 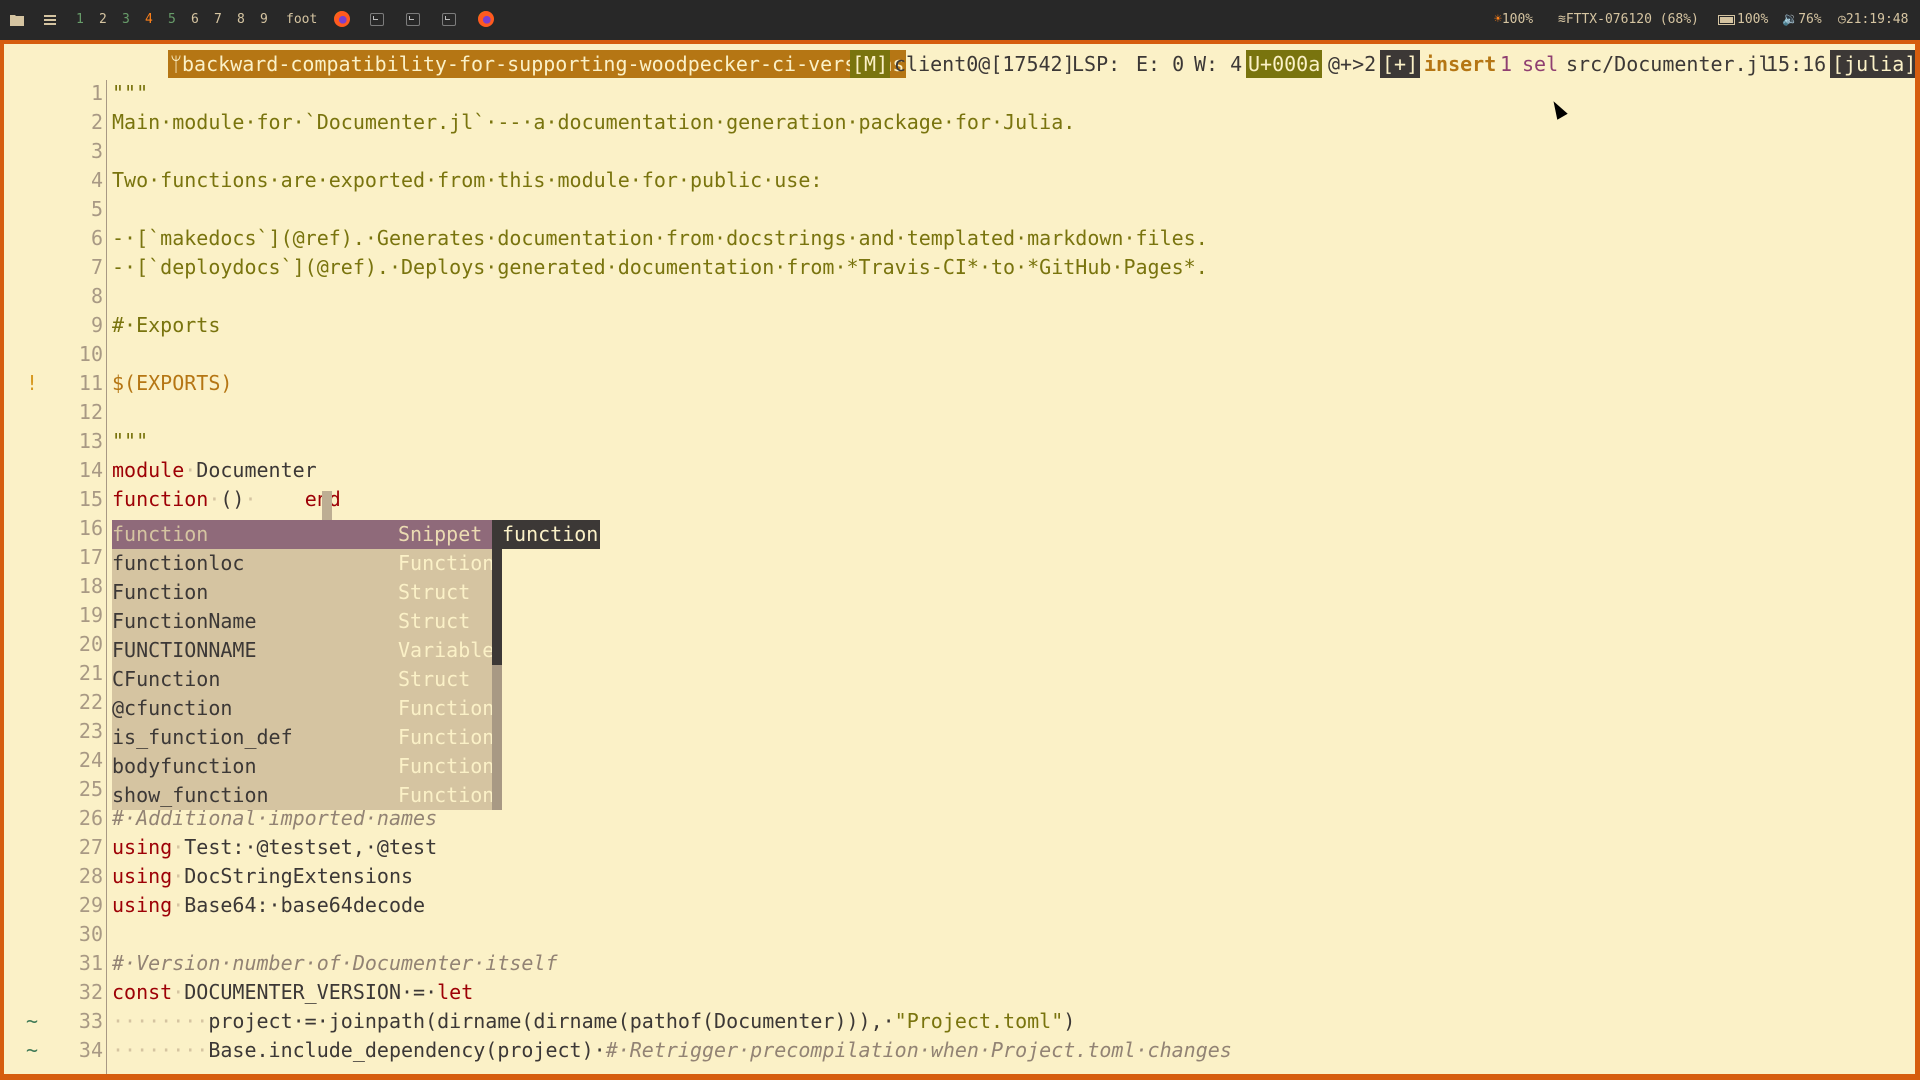 What do you see at coordinates (264, 20) in the screenshot?
I see `workspace-9: 9` at bounding box center [264, 20].